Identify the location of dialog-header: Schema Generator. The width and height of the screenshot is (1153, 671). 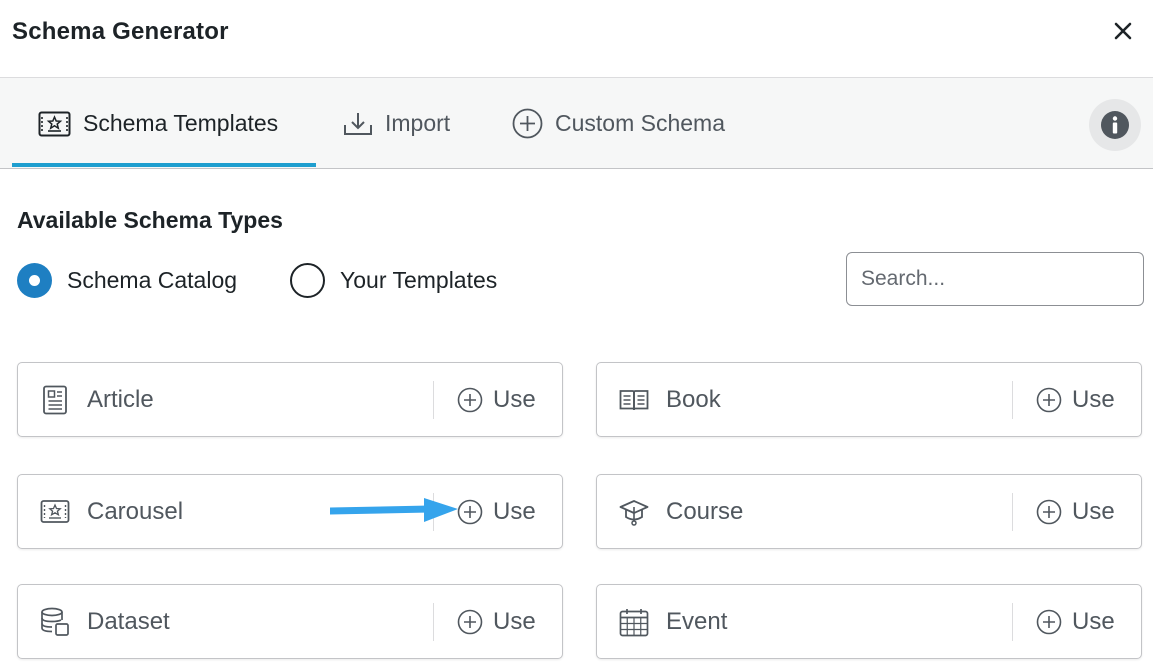
(576, 39).